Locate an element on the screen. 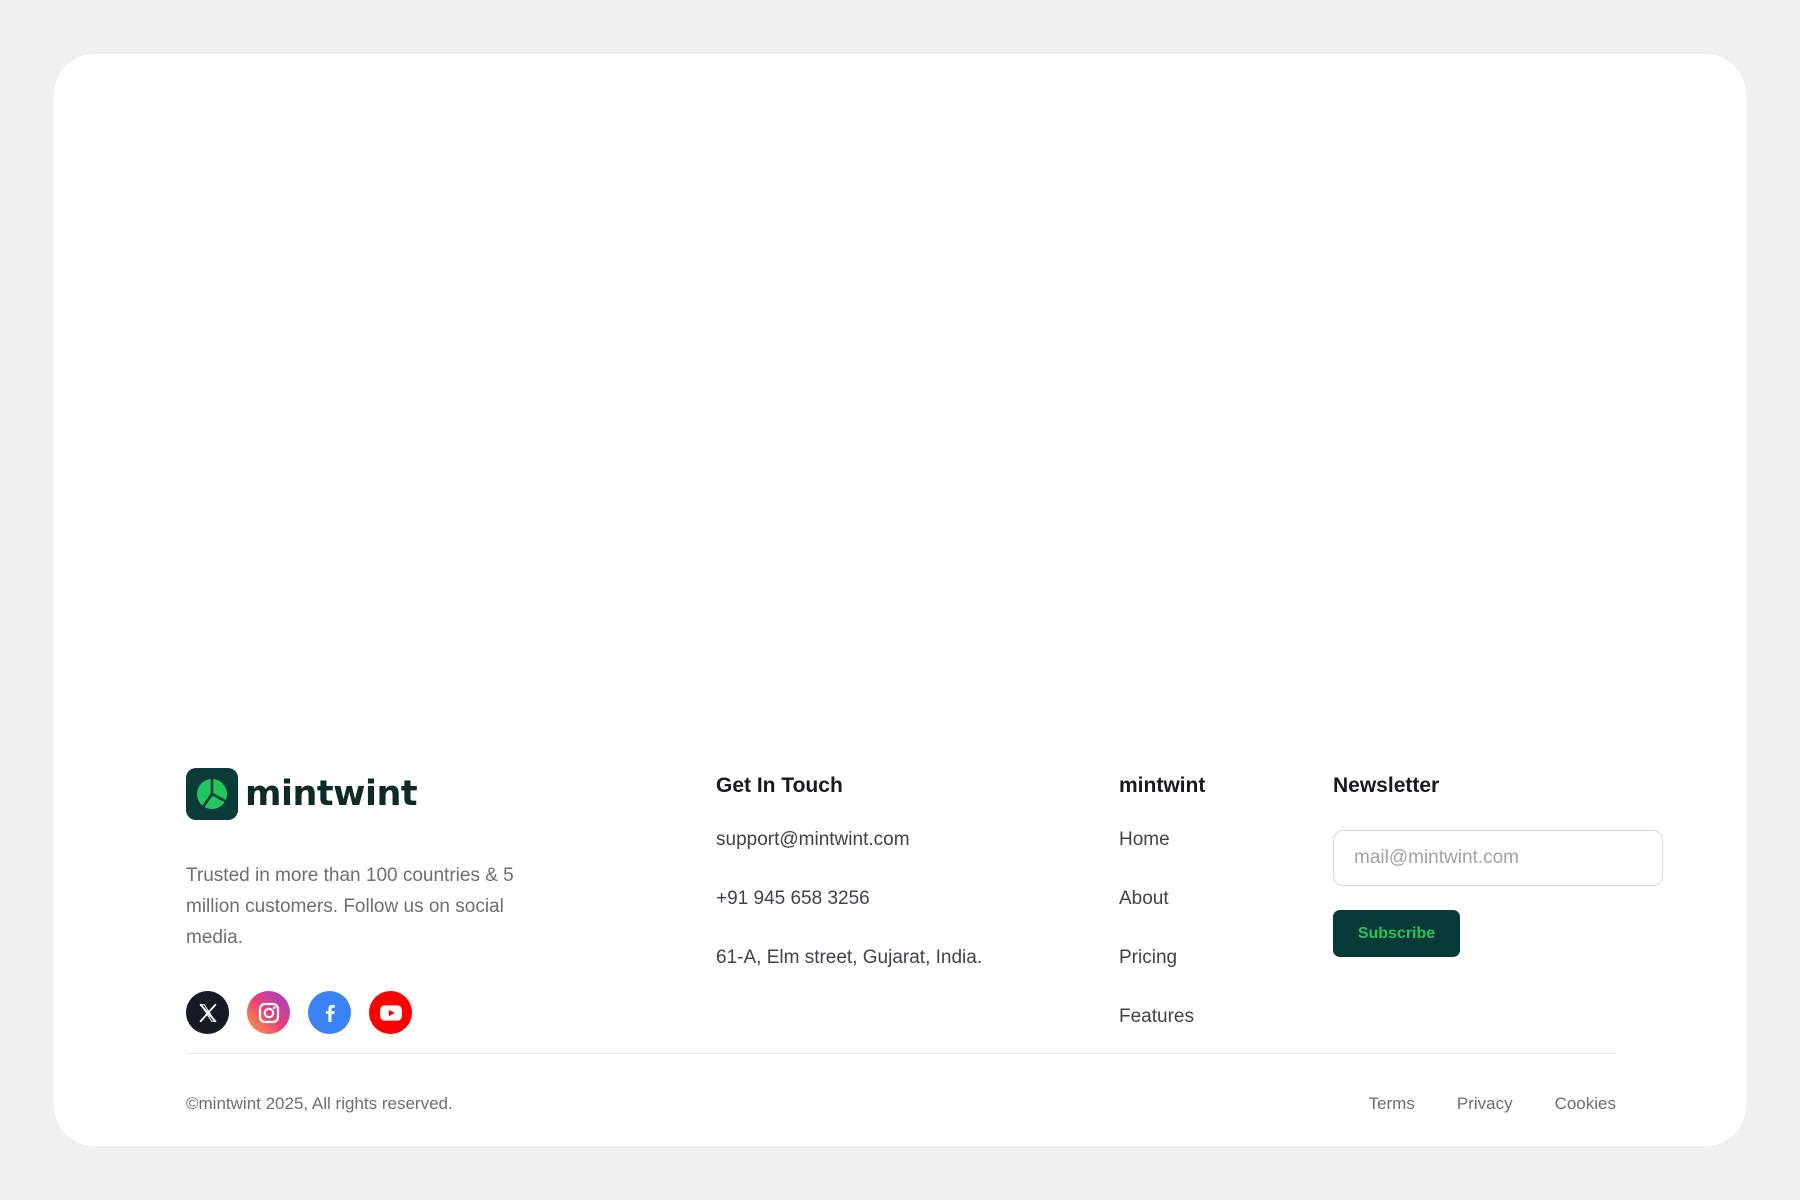  brand-logo: mintwint is located at coordinates (376, 794).